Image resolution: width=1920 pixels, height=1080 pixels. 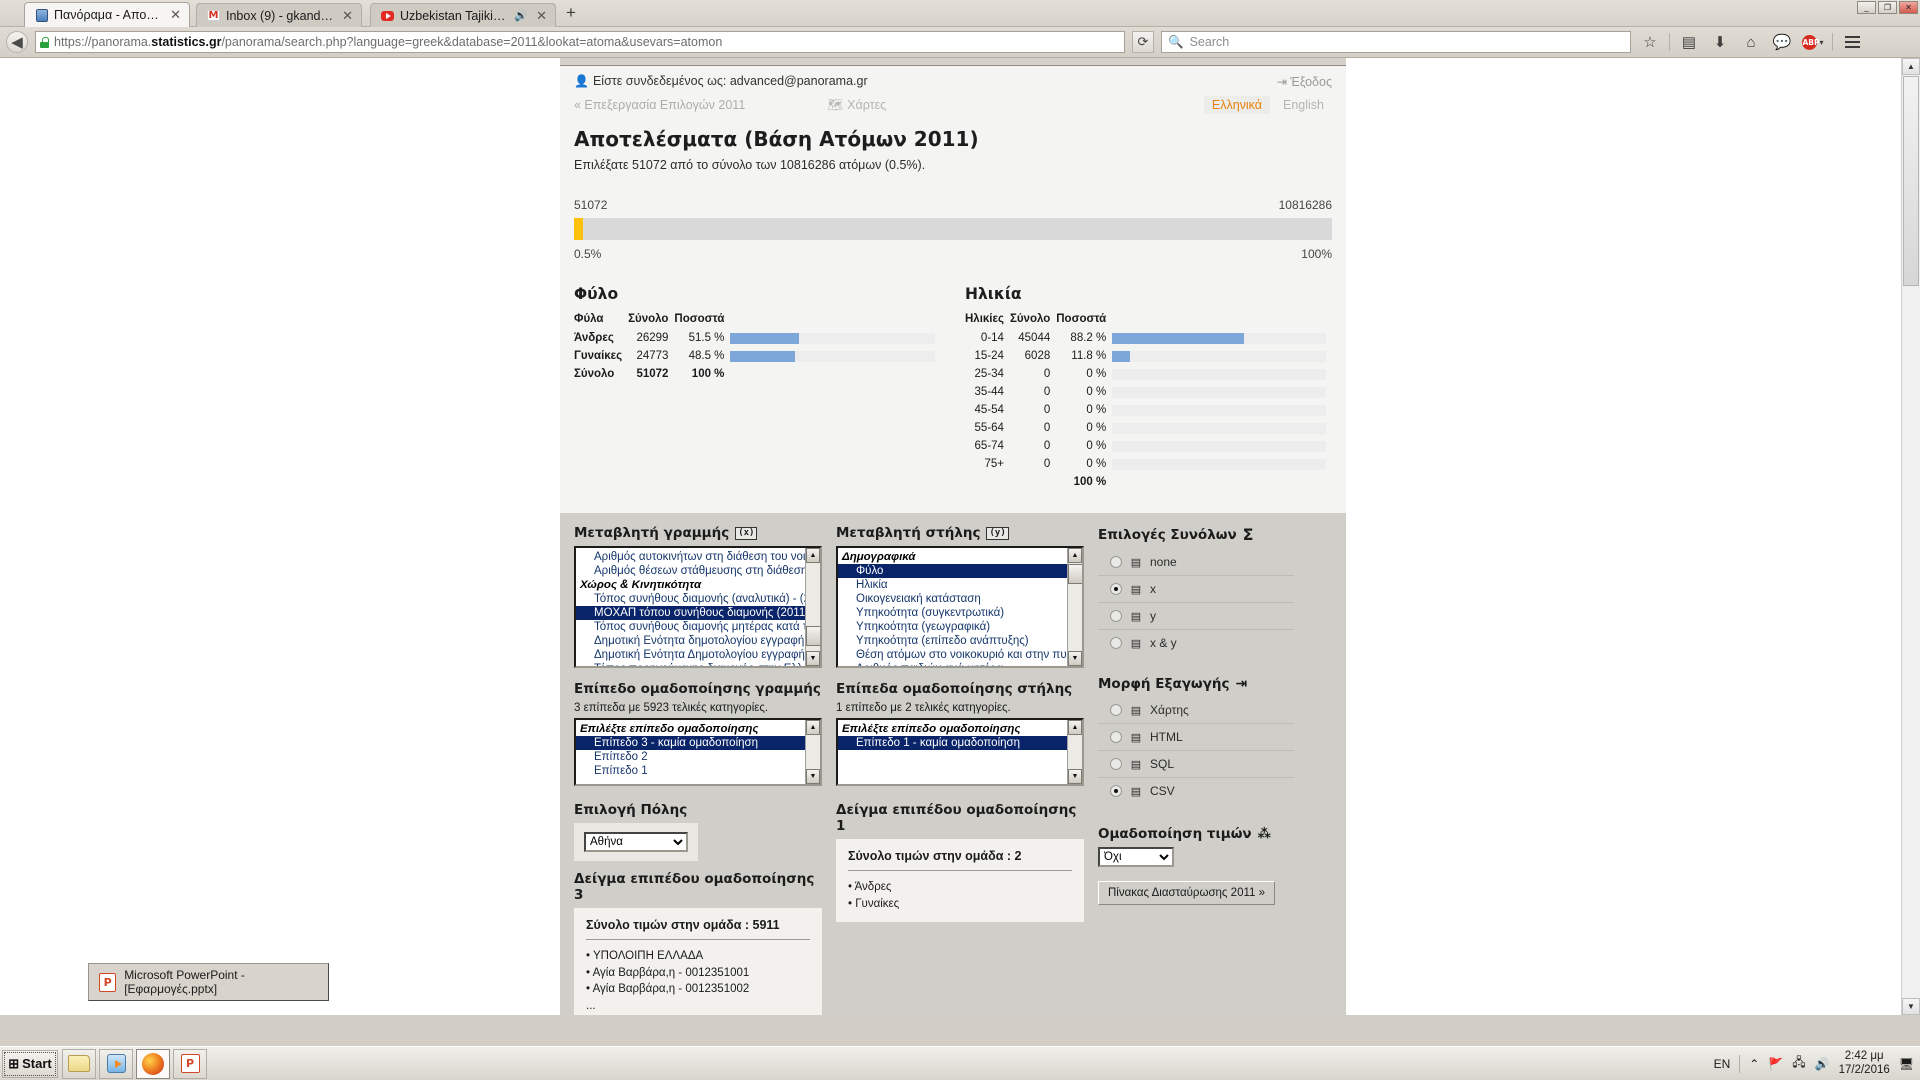 What do you see at coordinates (279, 15) in the screenshot?
I see `browser-tab-1: M Inbox (9) - gkandyl@gmail.co... ✕` at bounding box center [279, 15].